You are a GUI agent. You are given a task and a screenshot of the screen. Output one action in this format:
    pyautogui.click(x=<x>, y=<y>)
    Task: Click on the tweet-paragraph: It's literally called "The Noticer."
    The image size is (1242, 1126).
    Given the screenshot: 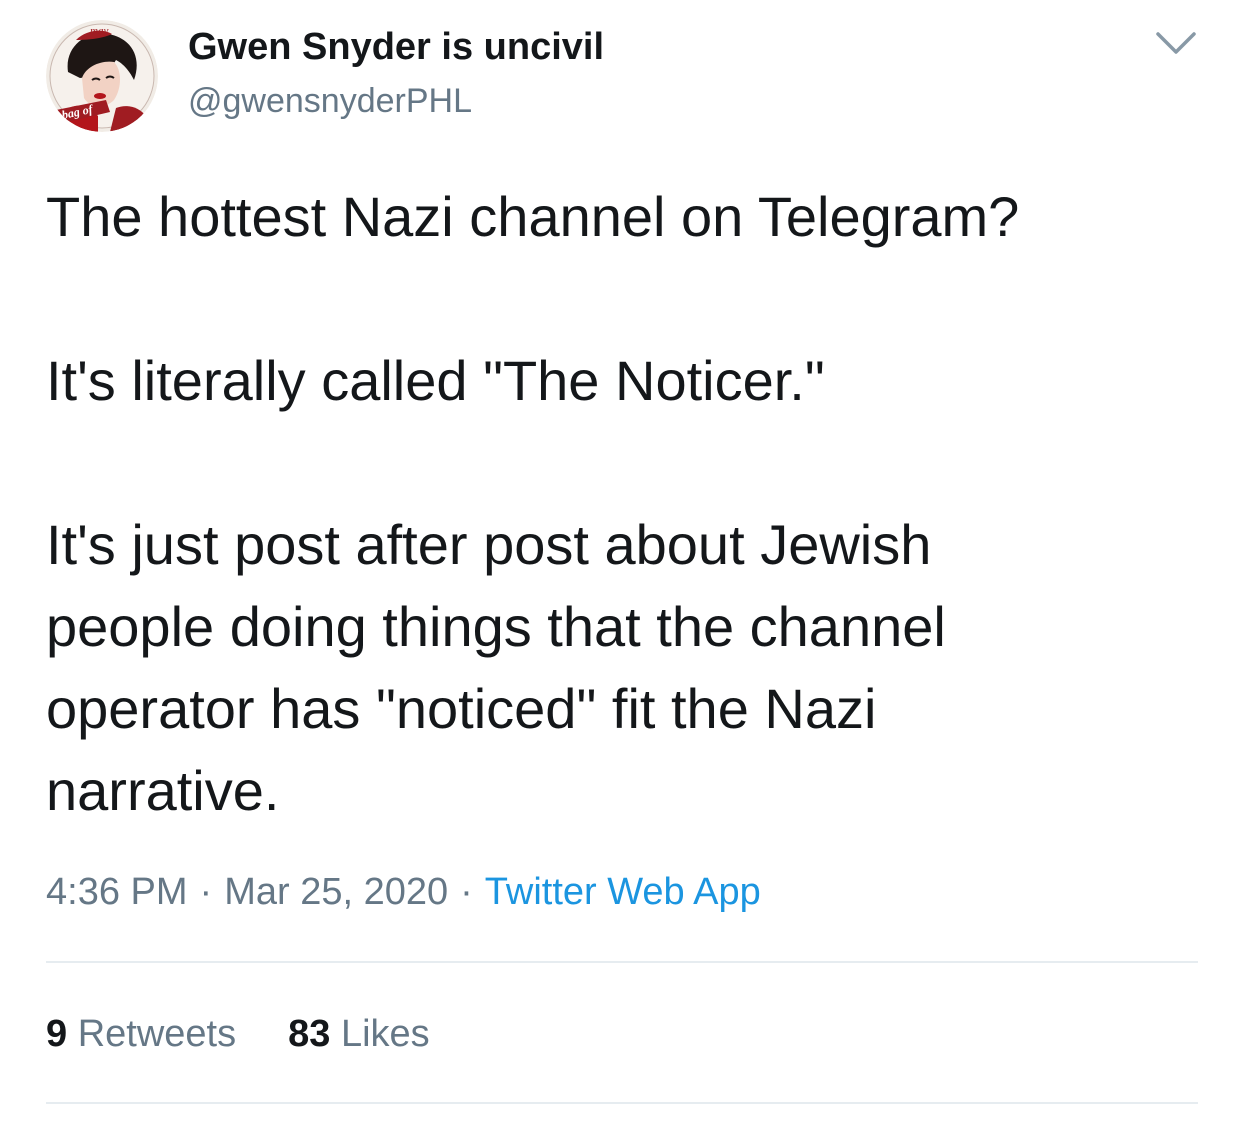 What is the action you would take?
    pyautogui.click(x=435, y=380)
    